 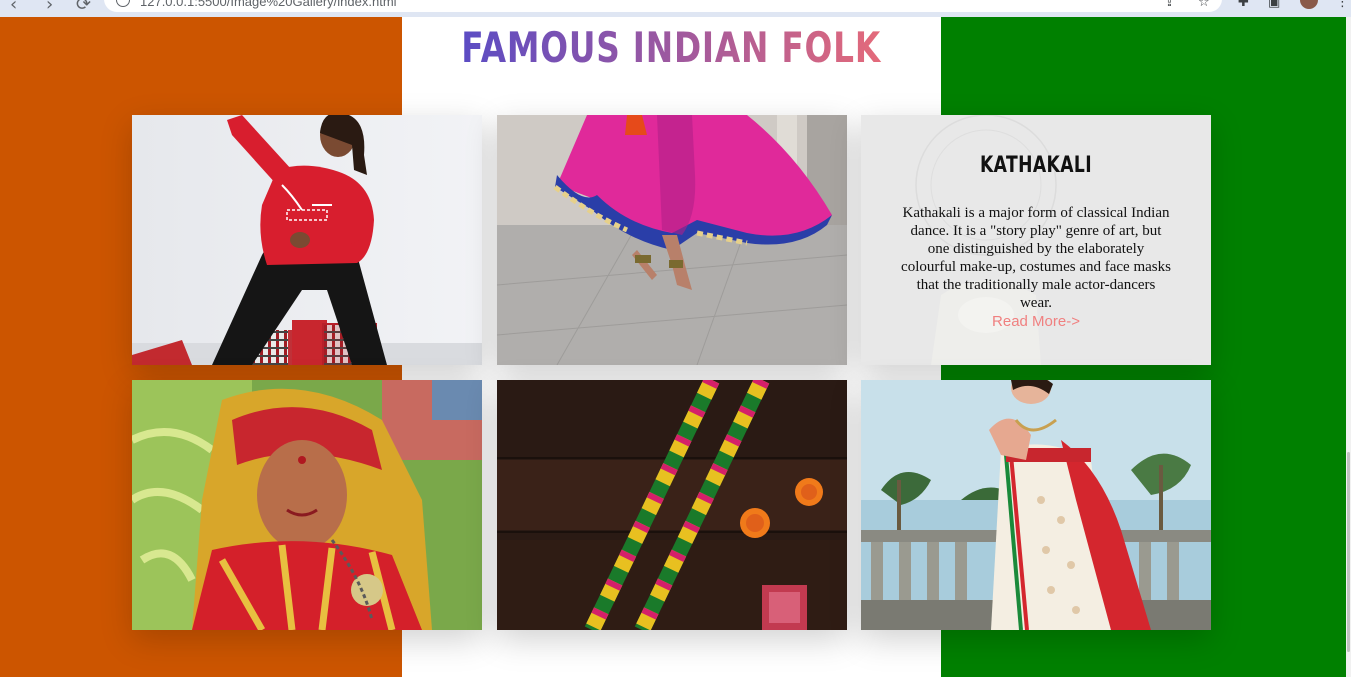 I want to click on scrollbar-thumb, so click(x=1348, y=552).